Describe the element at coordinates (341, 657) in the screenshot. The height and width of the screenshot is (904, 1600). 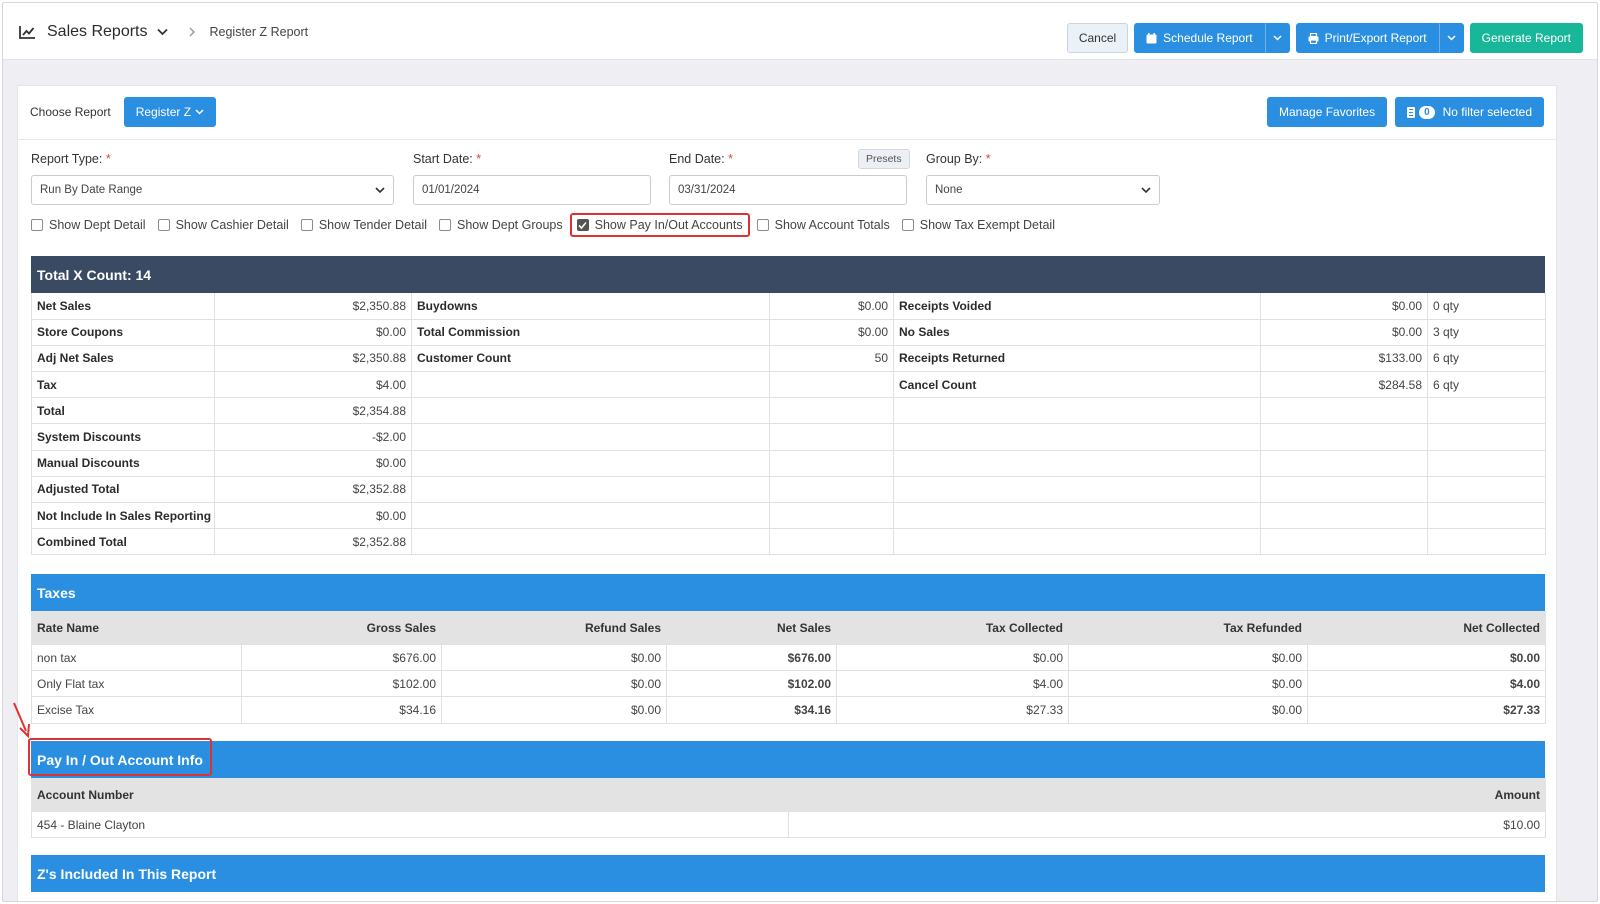
I see `amount-cell: $676.00` at that location.